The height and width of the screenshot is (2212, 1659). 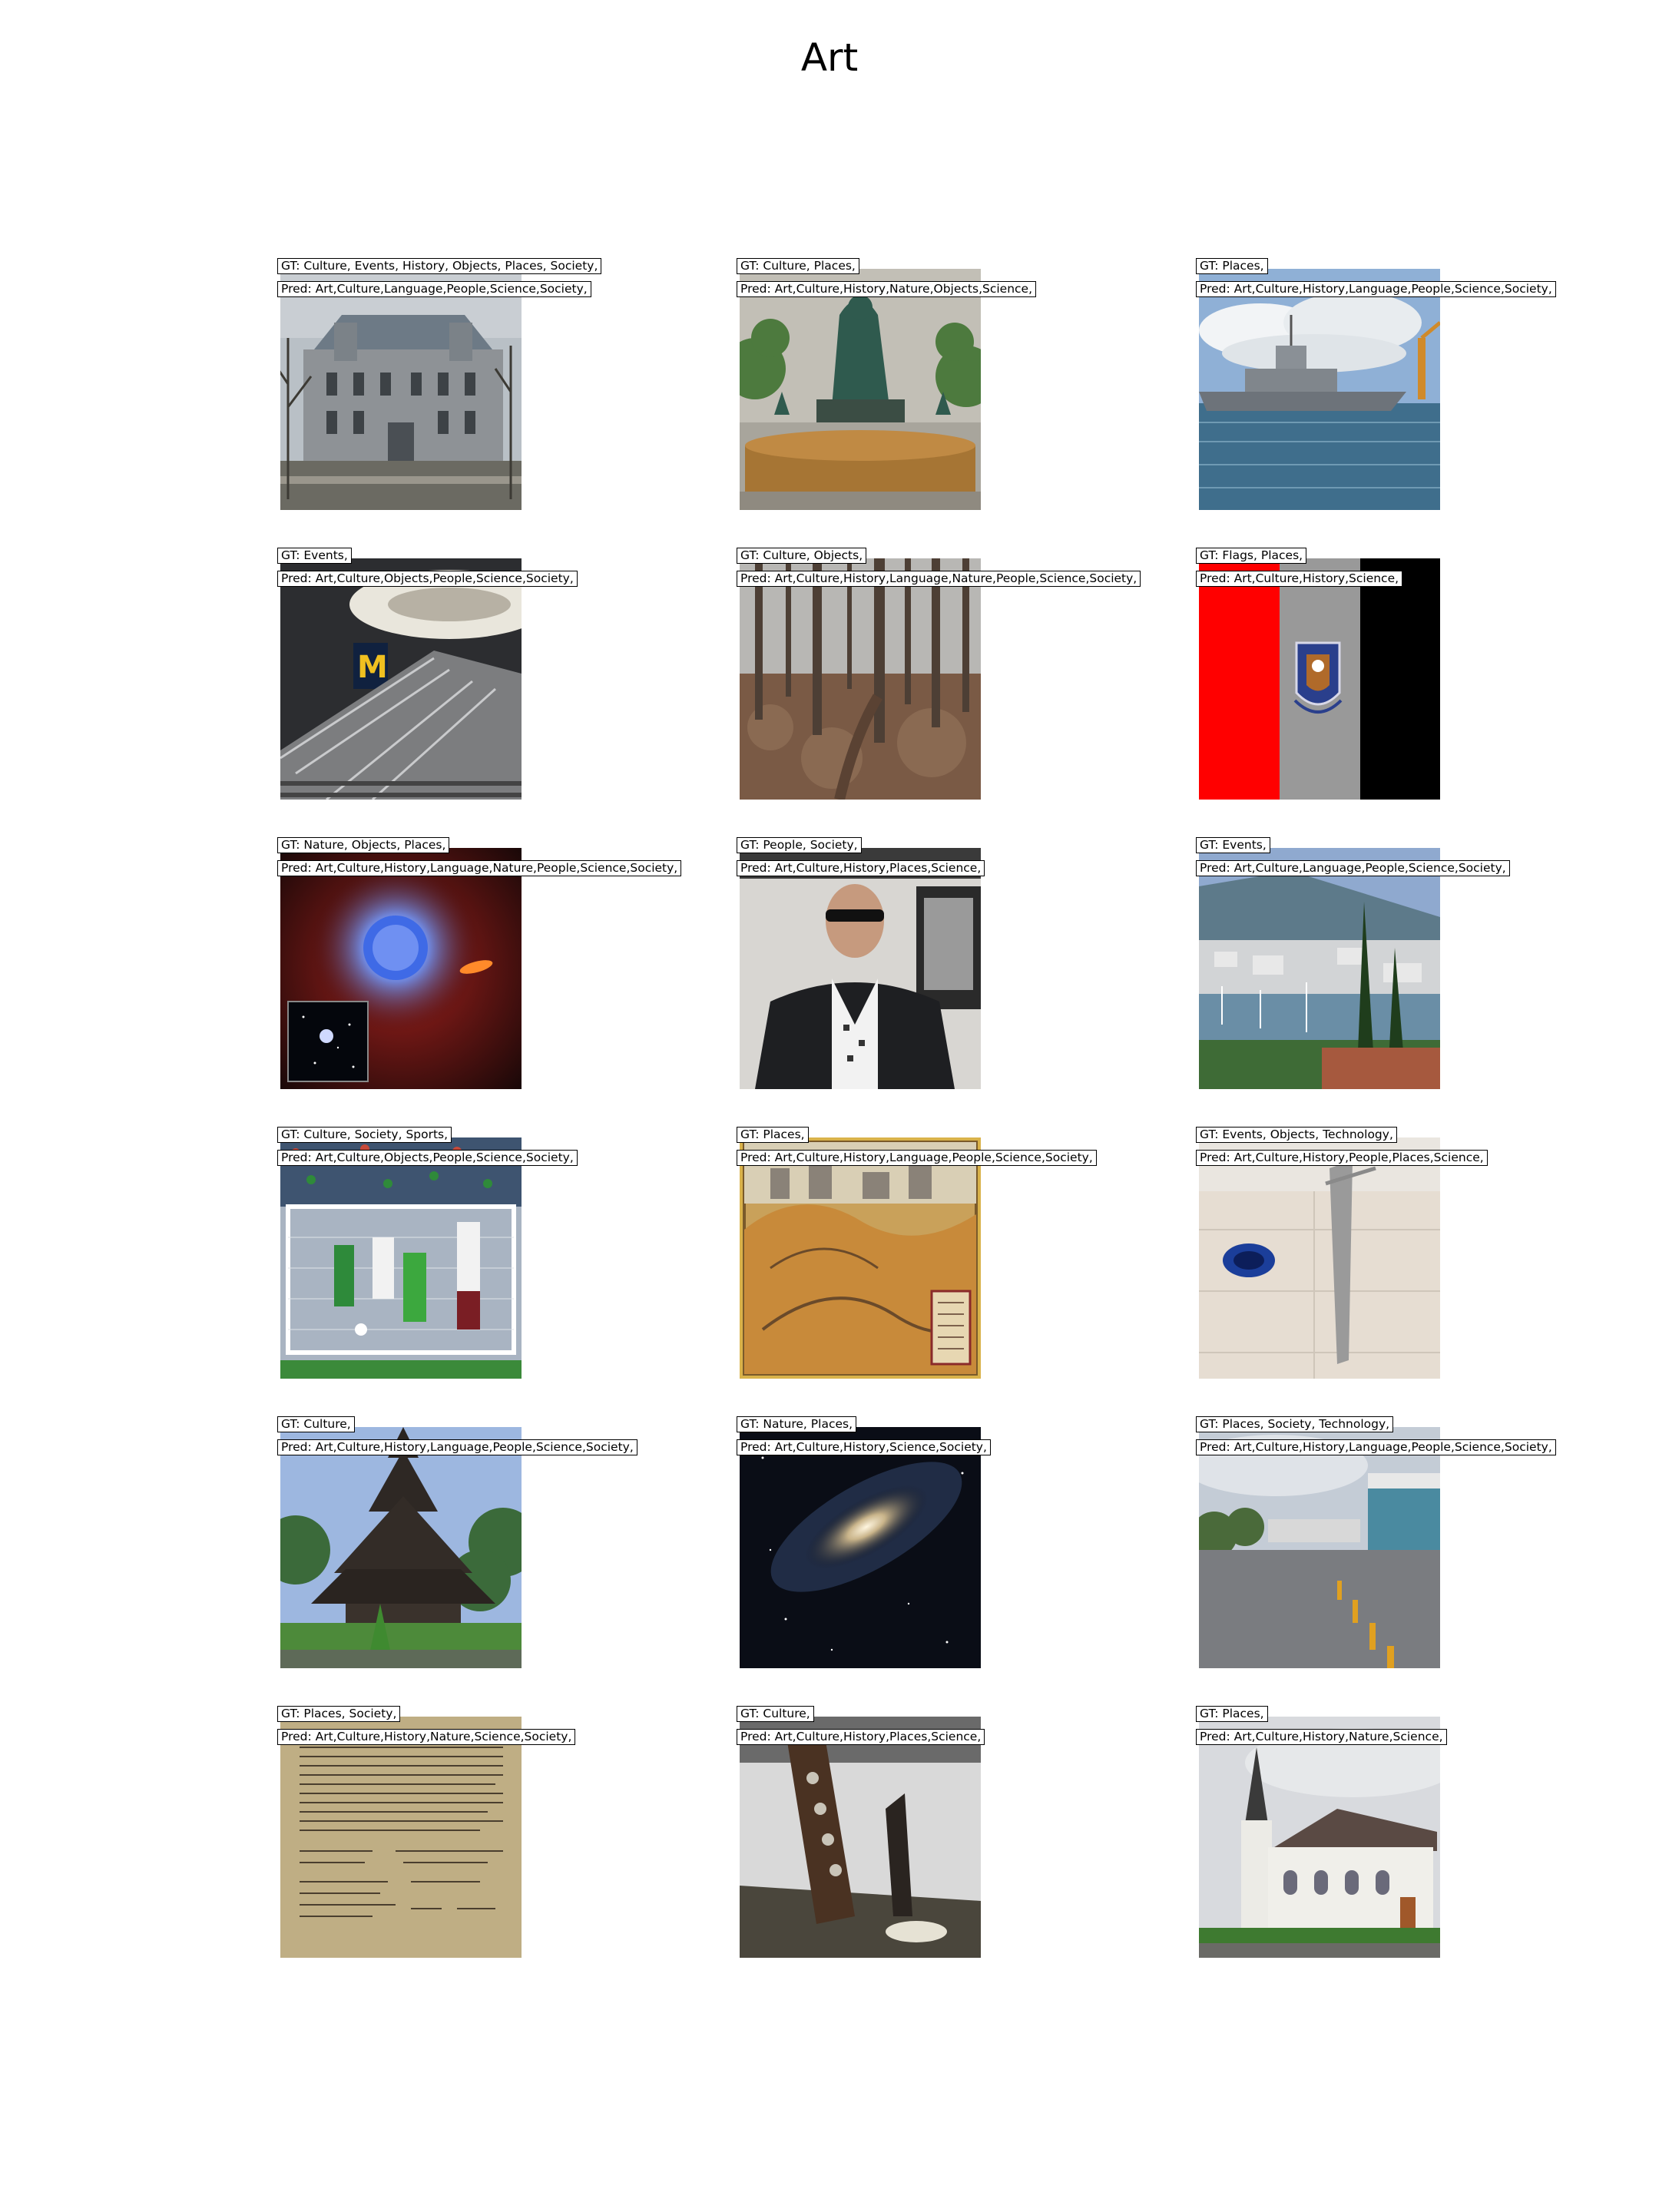 I want to click on street-photo, so click(x=1320, y=1548).